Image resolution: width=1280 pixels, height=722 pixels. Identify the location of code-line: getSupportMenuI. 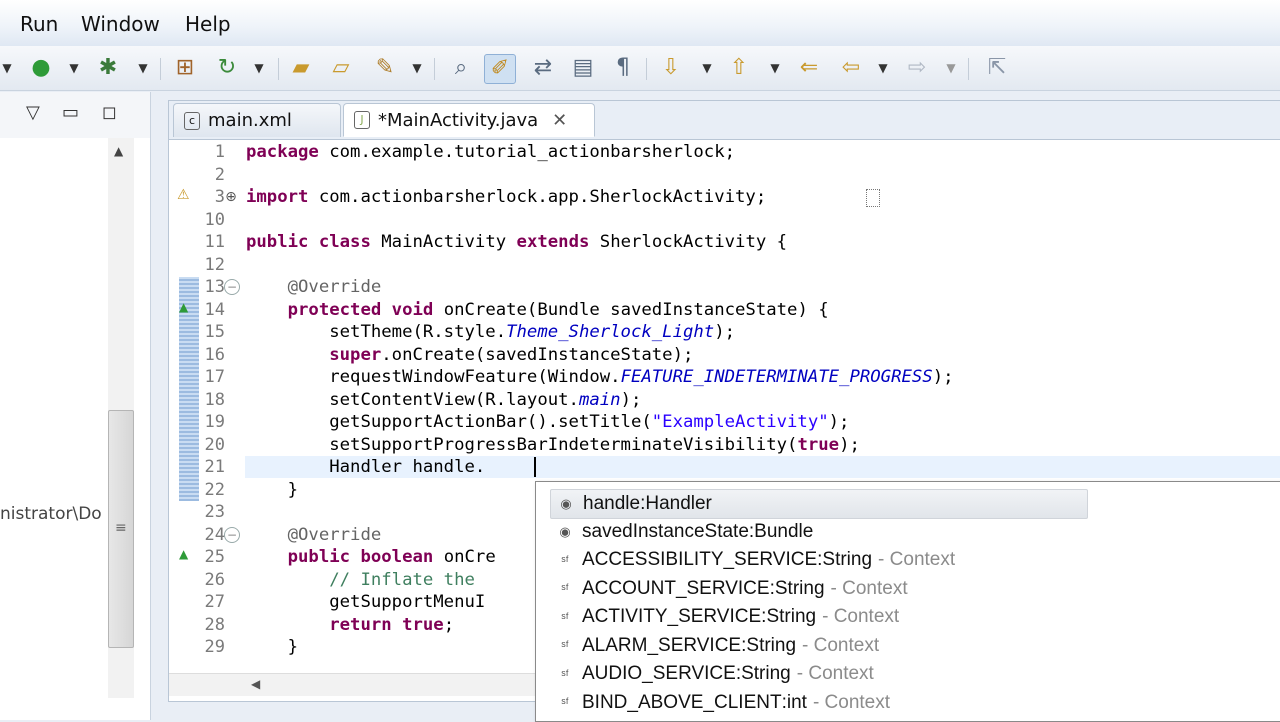
(365, 602).